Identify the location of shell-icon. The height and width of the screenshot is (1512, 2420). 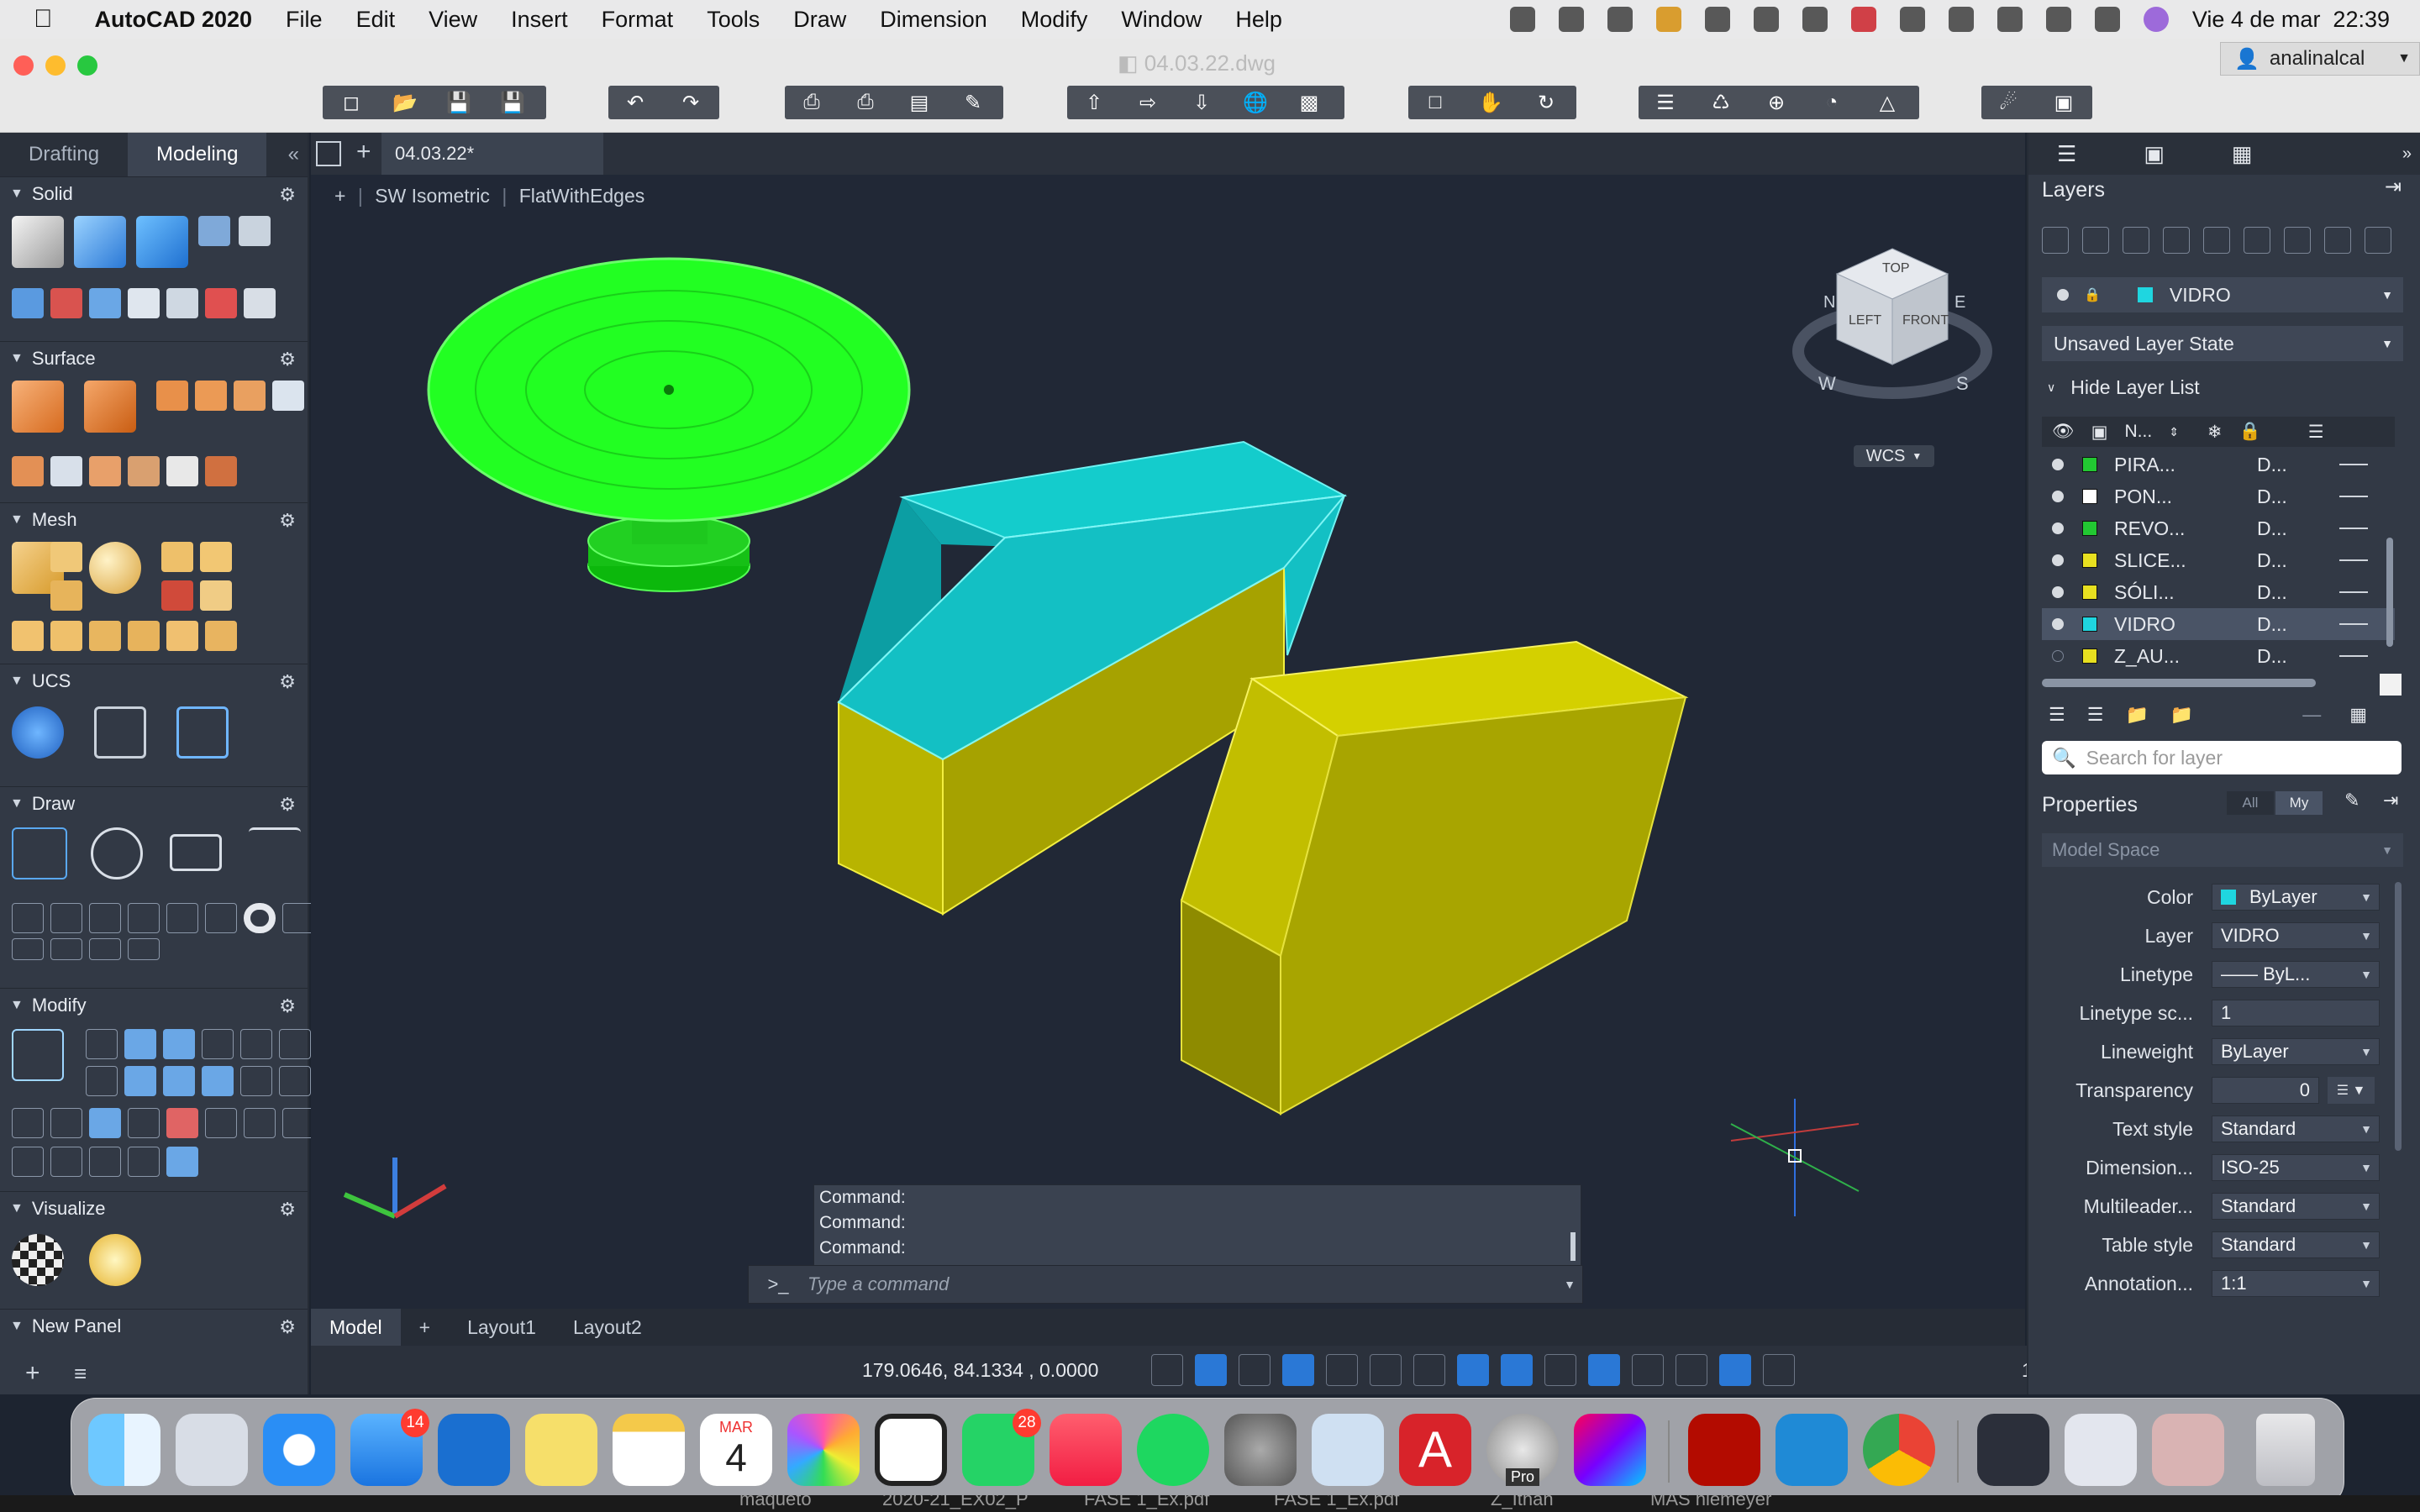
(260, 303).